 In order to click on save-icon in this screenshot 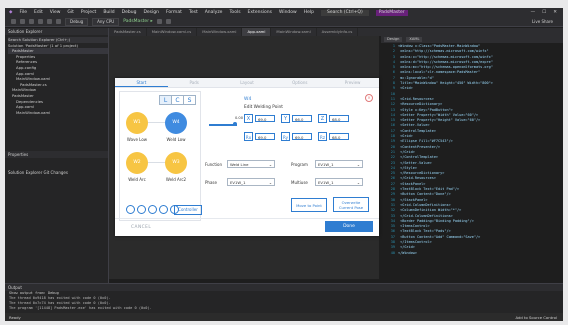, I will do `click(31, 21)`.